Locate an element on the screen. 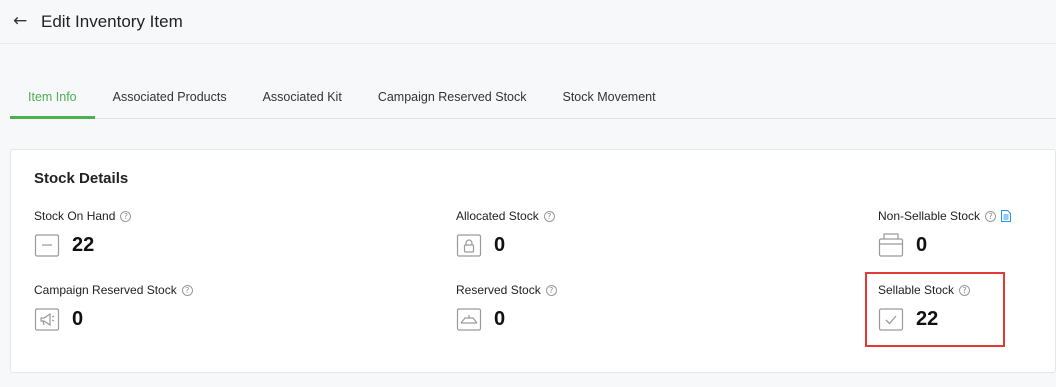 The image size is (1056, 387). reserved-stock: Reserved Stock ? 0 is located at coordinates (506, 307).